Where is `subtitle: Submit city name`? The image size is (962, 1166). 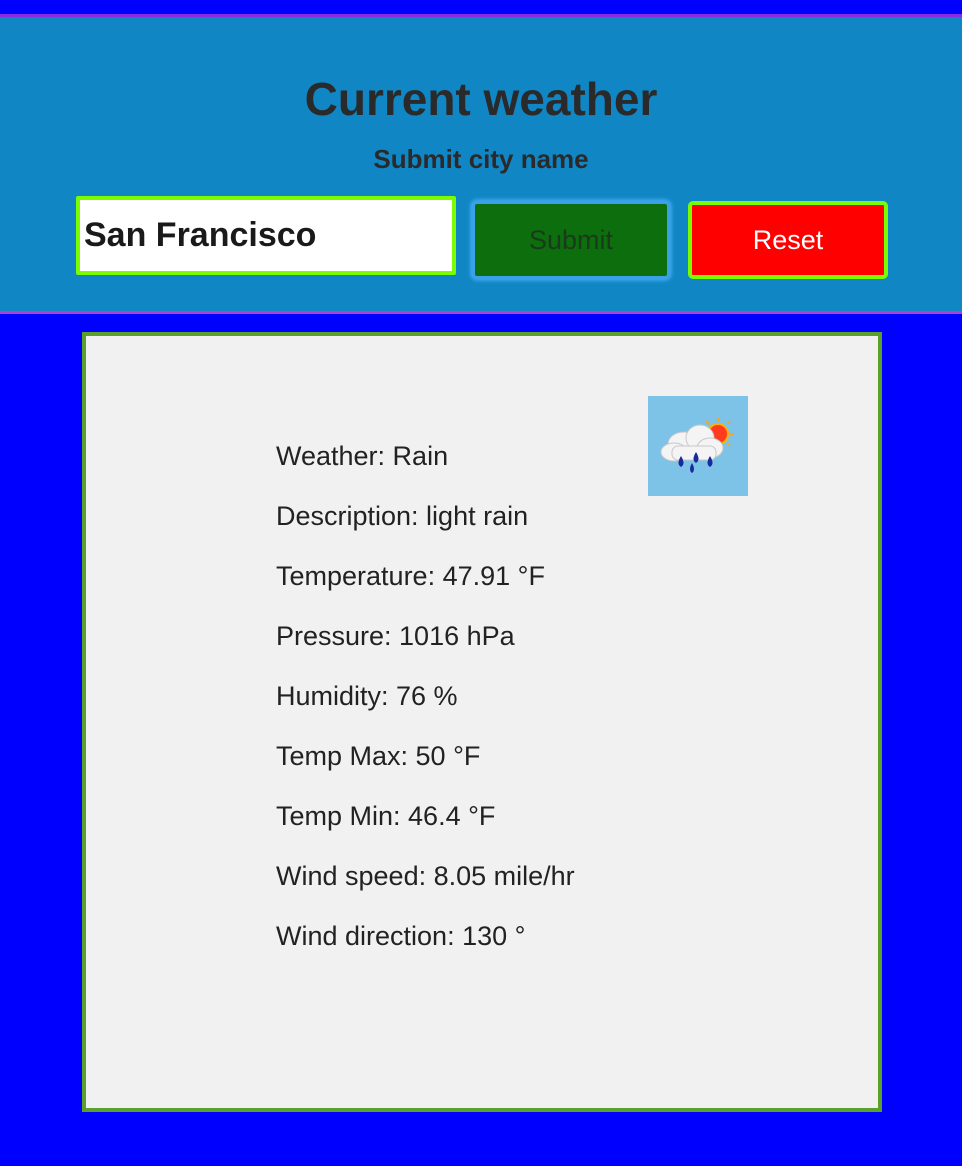
subtitle: Submit city name is located at coordinates (481, 159).